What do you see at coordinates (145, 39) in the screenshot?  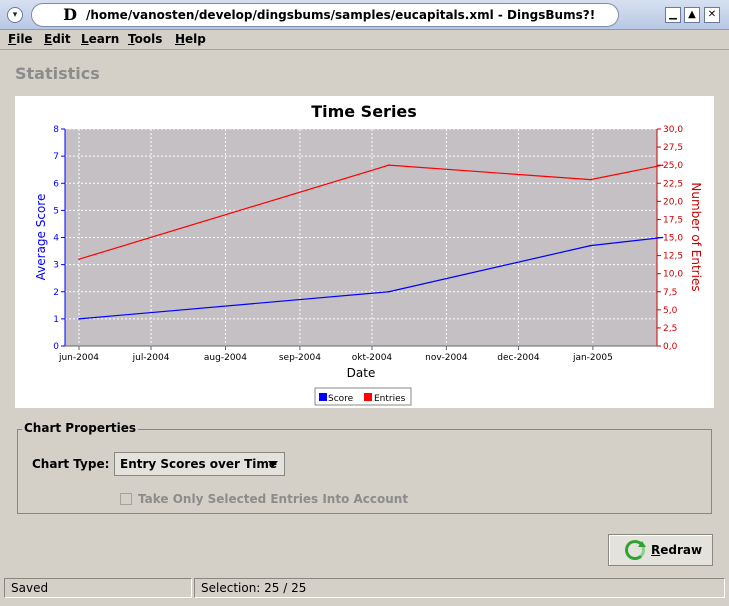 I see `menu-tools: Tools` at bounding box center [145, 39].